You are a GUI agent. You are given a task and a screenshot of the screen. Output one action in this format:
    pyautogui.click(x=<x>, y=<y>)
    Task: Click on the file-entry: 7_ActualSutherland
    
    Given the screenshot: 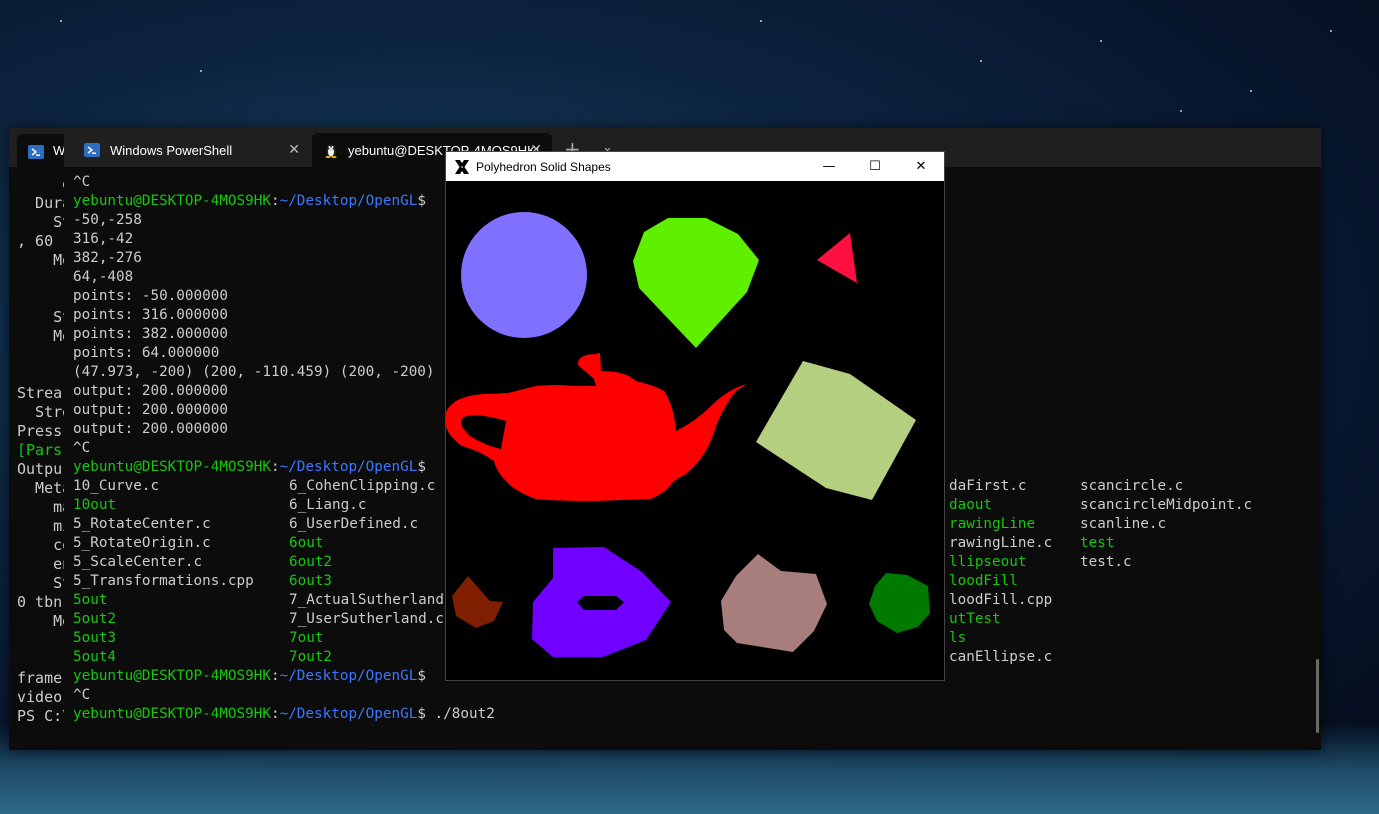 What is the action you would take?
    pyautogui.click(x=366, y=600)
    